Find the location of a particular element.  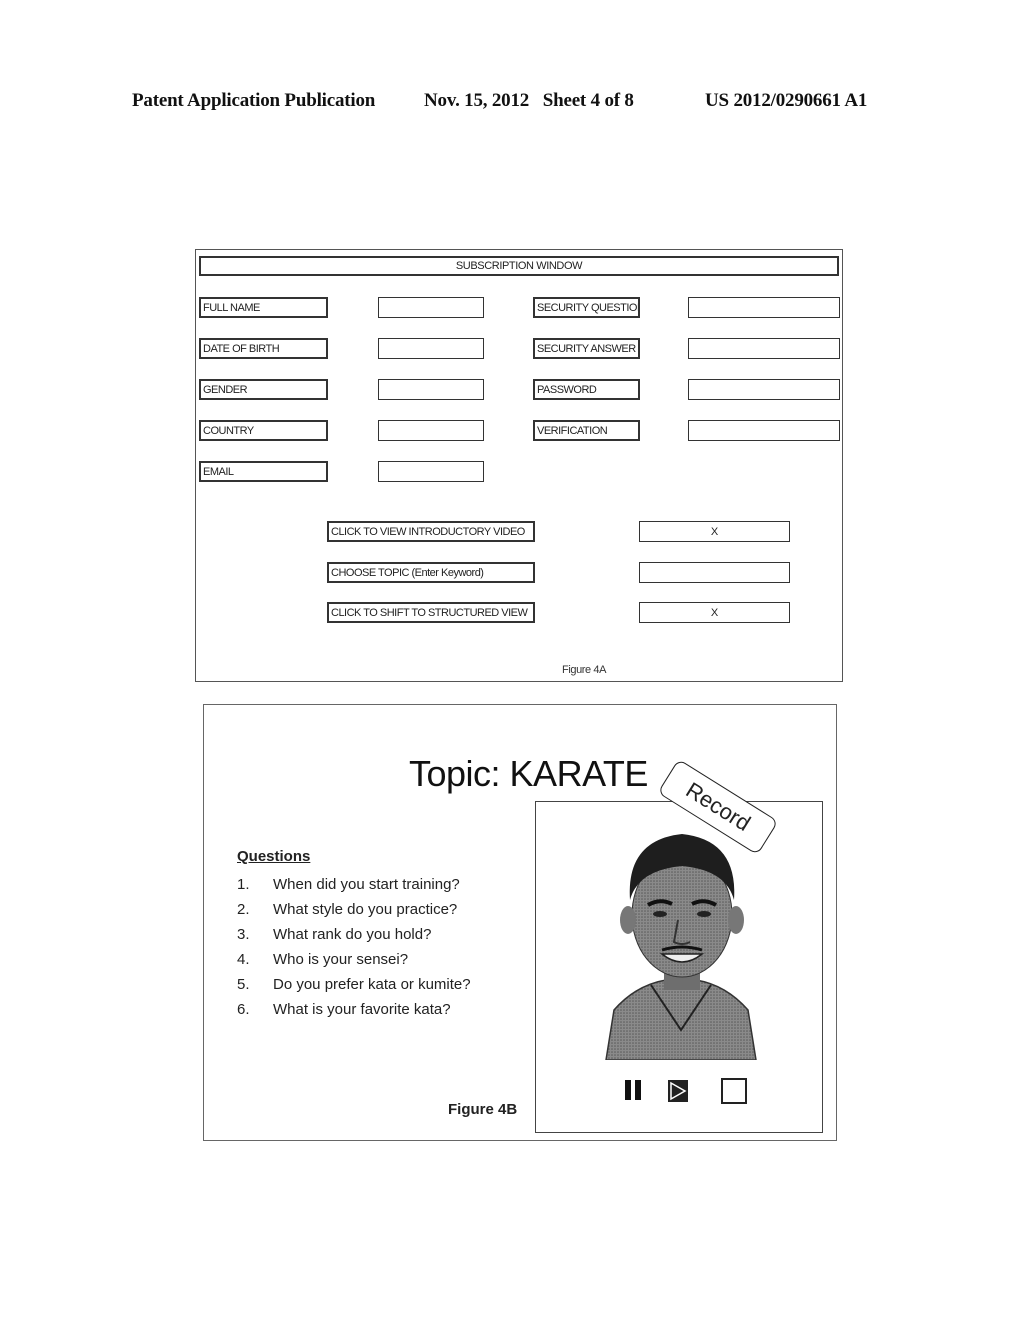

shift-to-structured-view-button: CLICK TO SHIFT TO STRUCTURED VIEW is located at coordinates (431, 612).